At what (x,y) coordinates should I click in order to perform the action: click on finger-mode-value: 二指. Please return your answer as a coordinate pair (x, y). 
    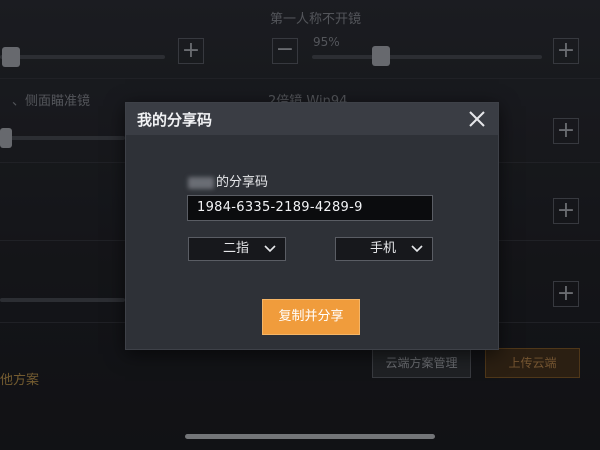
    Looking at the image, I should click on (236, 248).